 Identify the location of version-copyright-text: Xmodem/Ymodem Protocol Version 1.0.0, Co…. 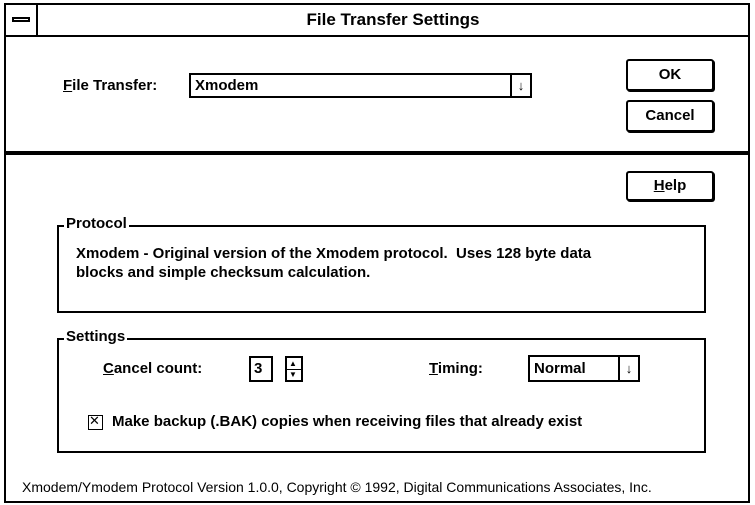
(337, 487).